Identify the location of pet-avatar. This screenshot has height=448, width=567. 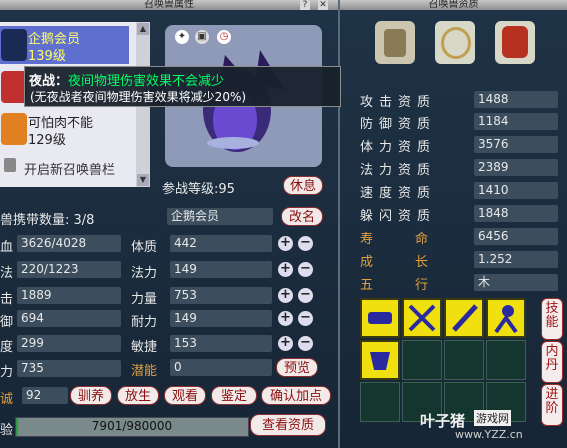
(14, 45).